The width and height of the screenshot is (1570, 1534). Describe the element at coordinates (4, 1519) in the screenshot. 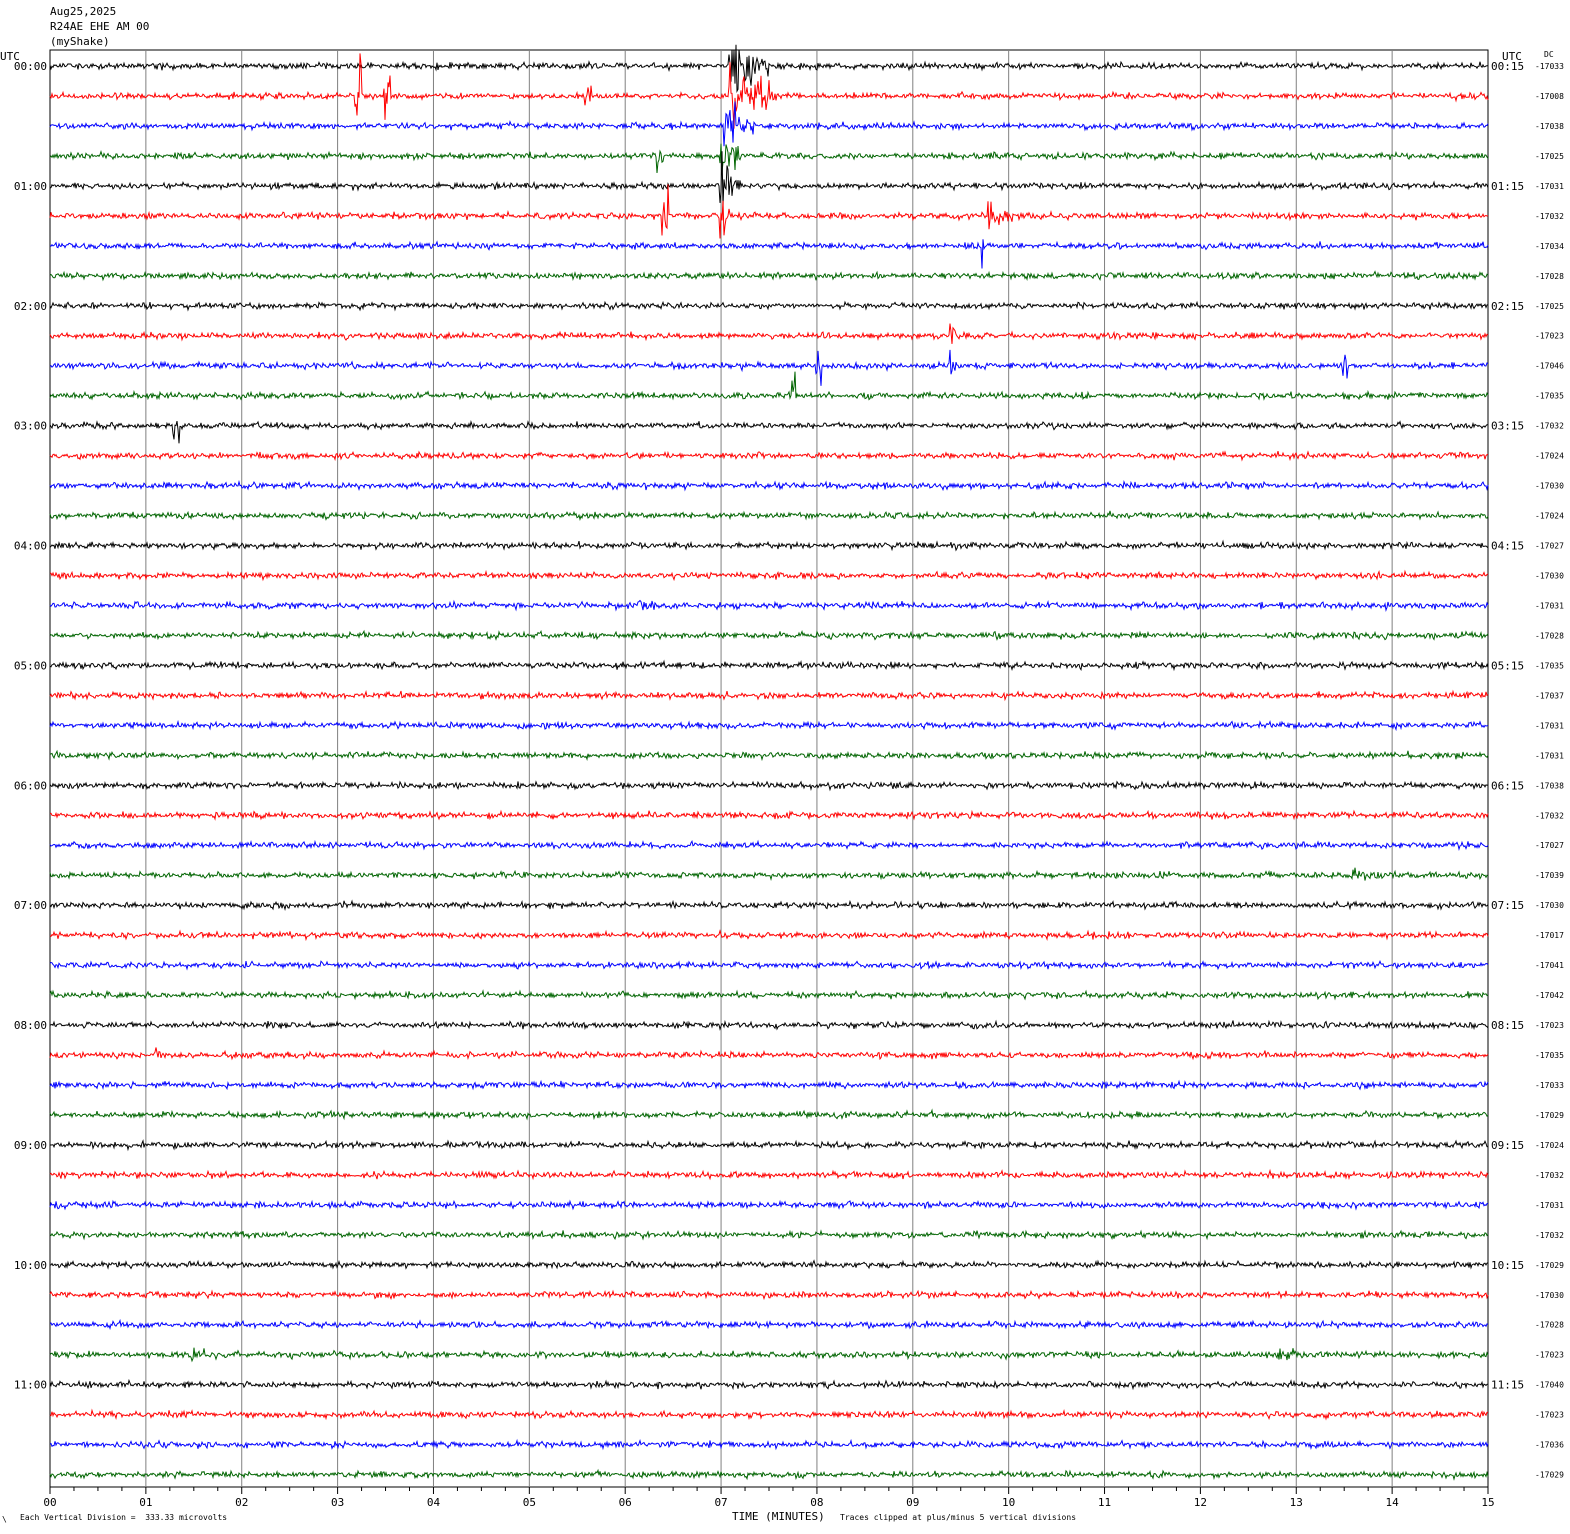

I see `corner-mark: \` at that location.